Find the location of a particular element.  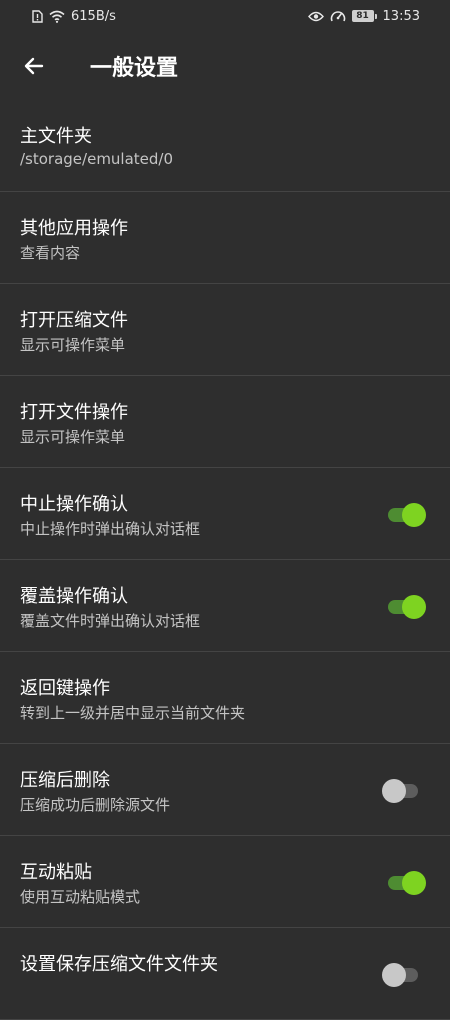

status-time: 13:53 is located at coordinates (401, 16).